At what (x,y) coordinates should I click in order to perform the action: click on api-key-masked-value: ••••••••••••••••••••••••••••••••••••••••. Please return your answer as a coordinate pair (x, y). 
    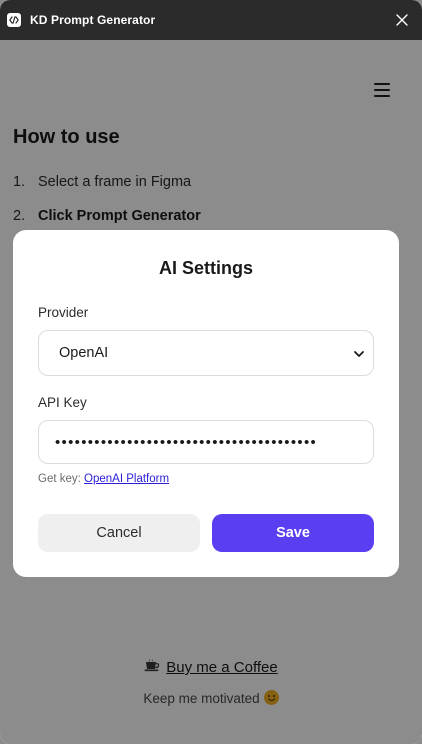
    Looking at the image, I should click on (186, 442).